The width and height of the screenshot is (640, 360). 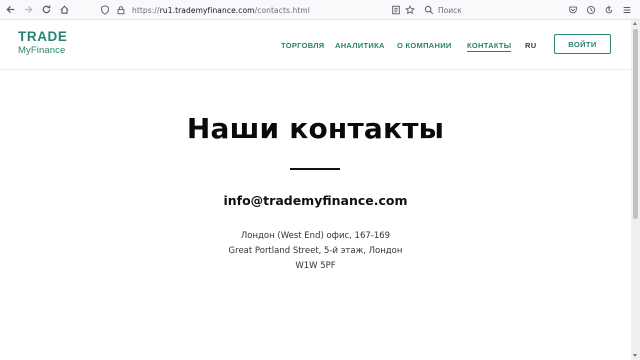 I want to click on menu-icon, so click(x=627, y=10).